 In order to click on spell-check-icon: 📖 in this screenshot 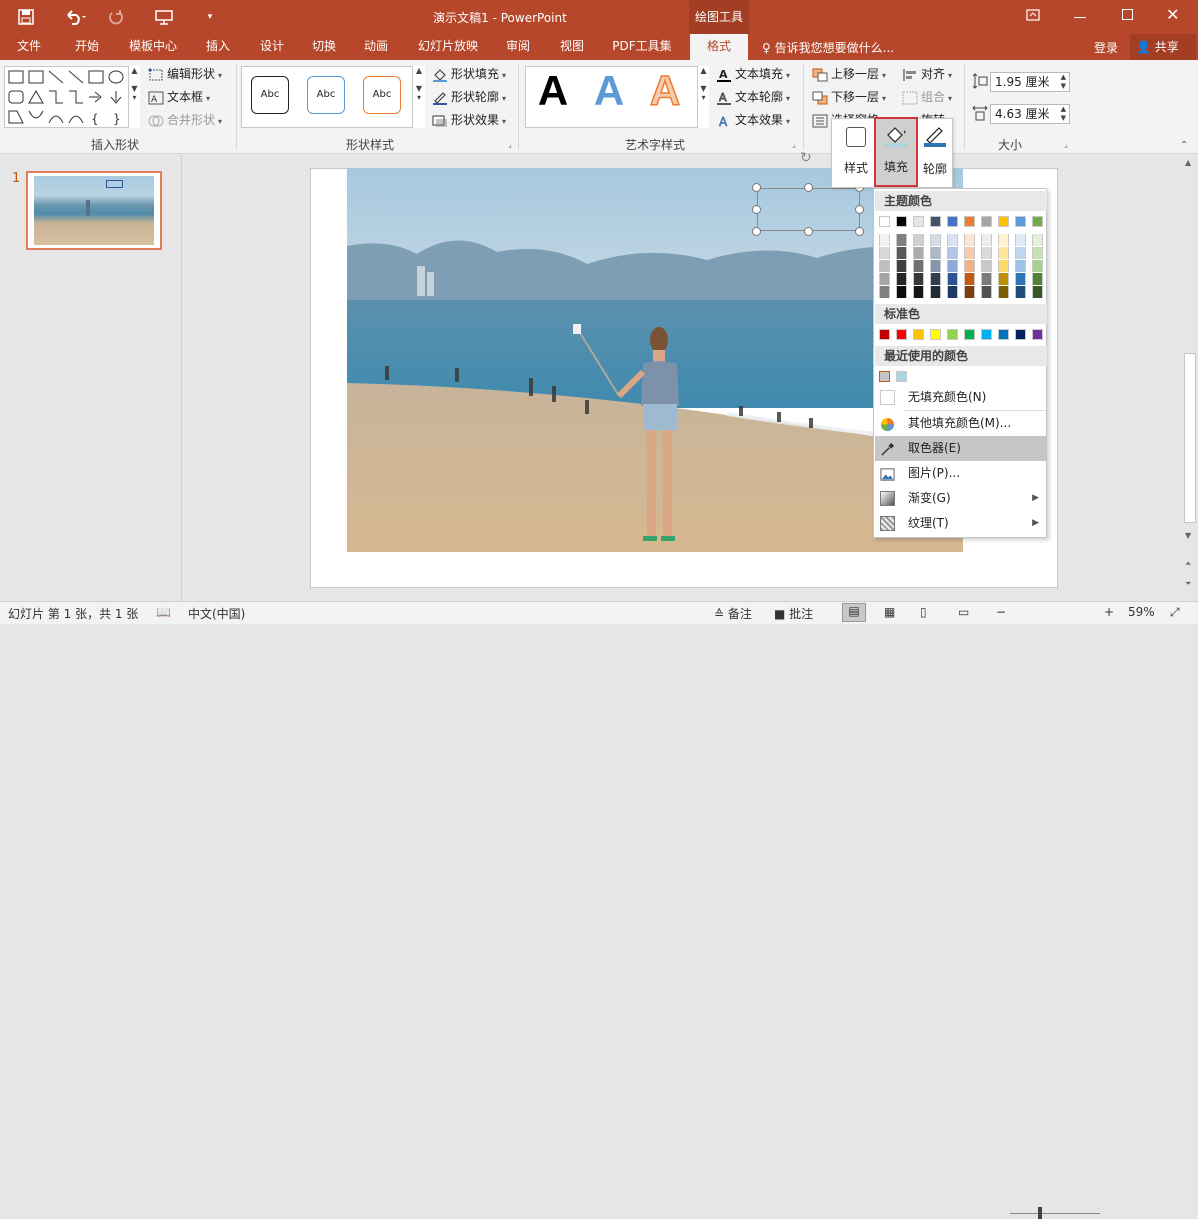, I will do `click(163, 612)`.